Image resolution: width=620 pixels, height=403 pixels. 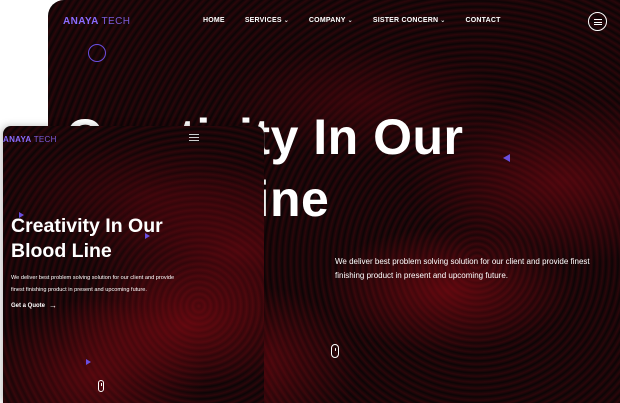 I want to click on desktop-logo: ANAYA TECH, so click(x=96, y=21).